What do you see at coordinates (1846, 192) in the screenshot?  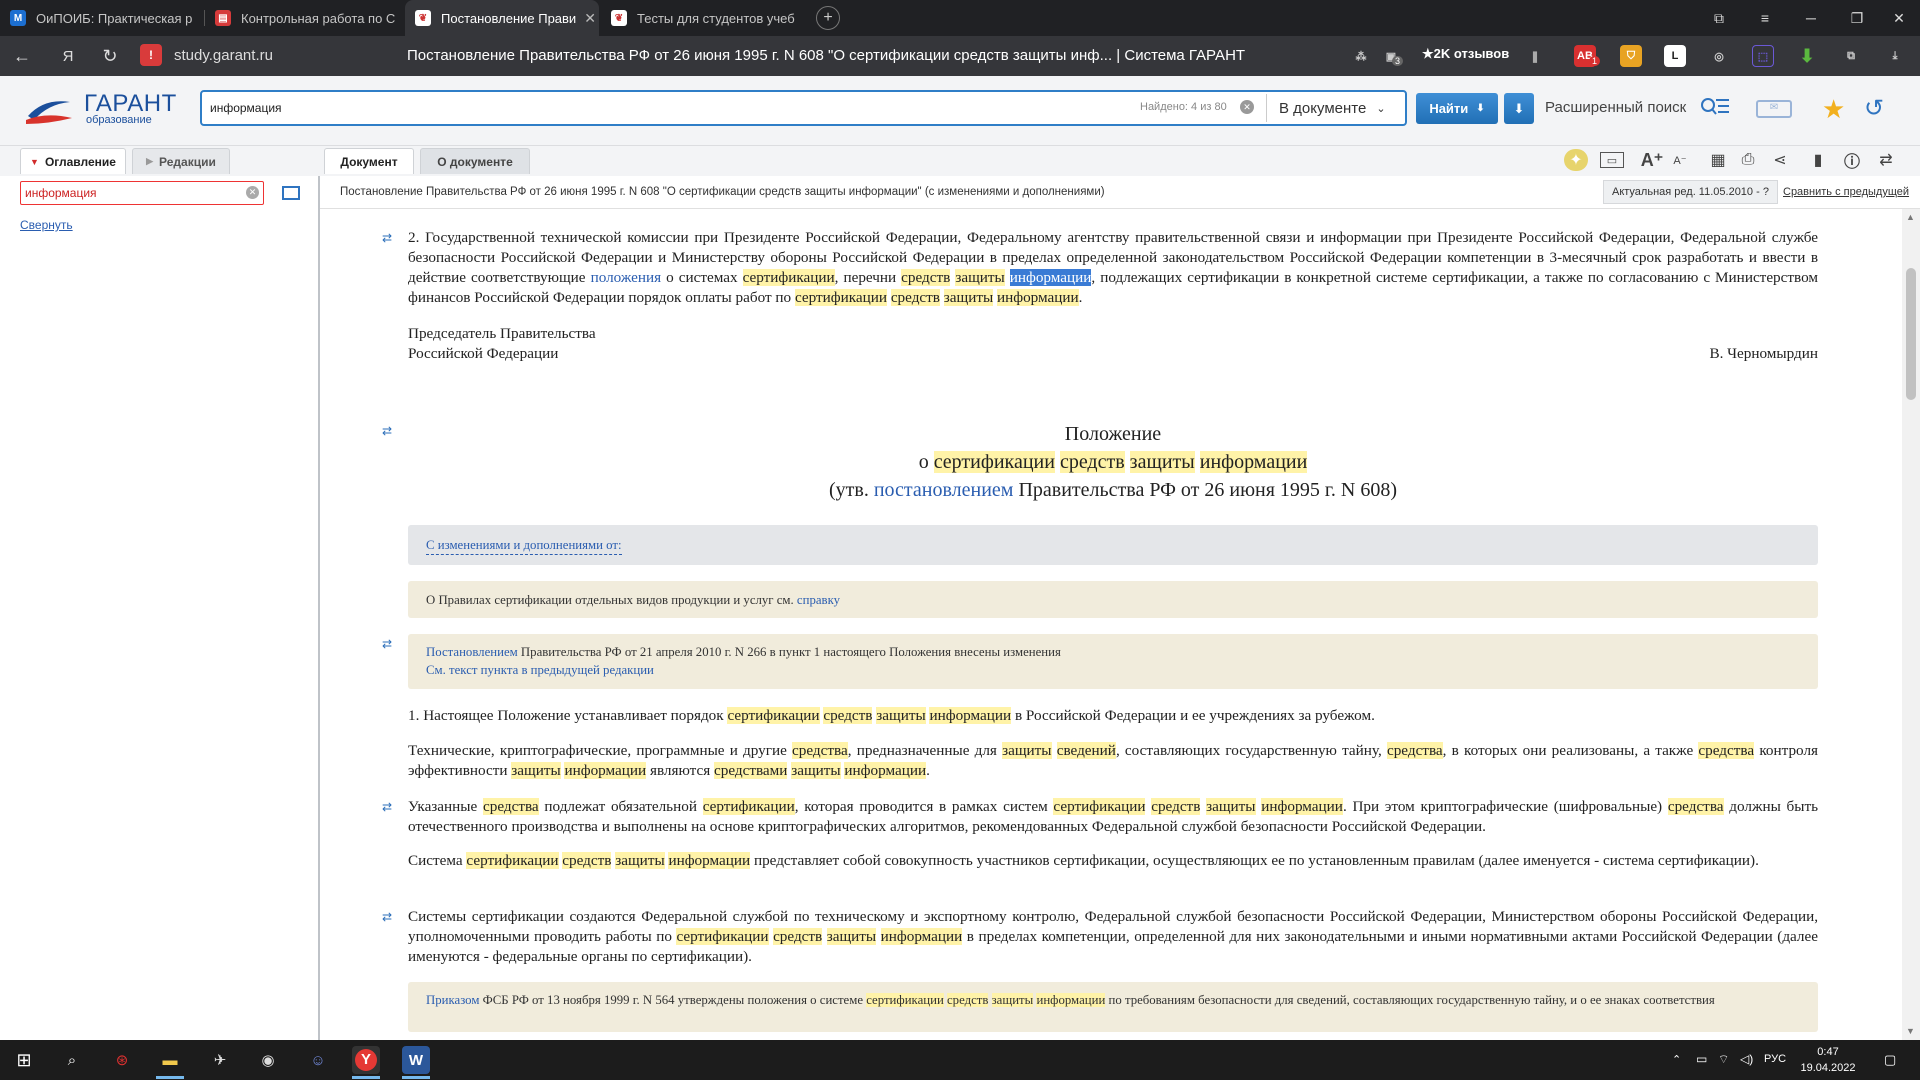 I see `compare-link: Сравнить с предыдущей` at bounding box center [1846, 192].